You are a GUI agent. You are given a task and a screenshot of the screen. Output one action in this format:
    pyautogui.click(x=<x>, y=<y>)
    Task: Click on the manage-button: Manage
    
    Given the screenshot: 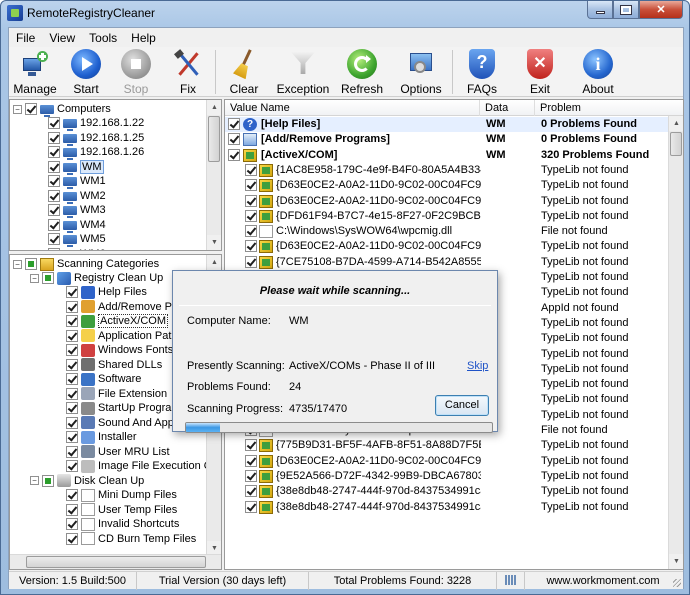 What is the action you would take?
    pyautogui.click(x=35, y=72)
    